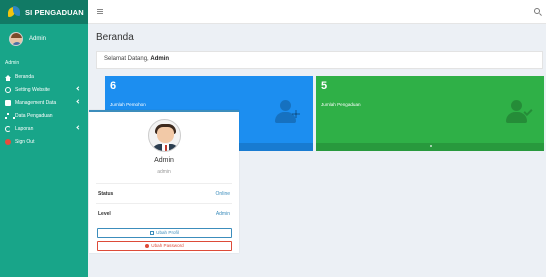 Image resolution: width=546 pixels, height=277 pixels. Describe the element at coordinates (14, 12) in the screenshot. I see `logo-icon` at that location.